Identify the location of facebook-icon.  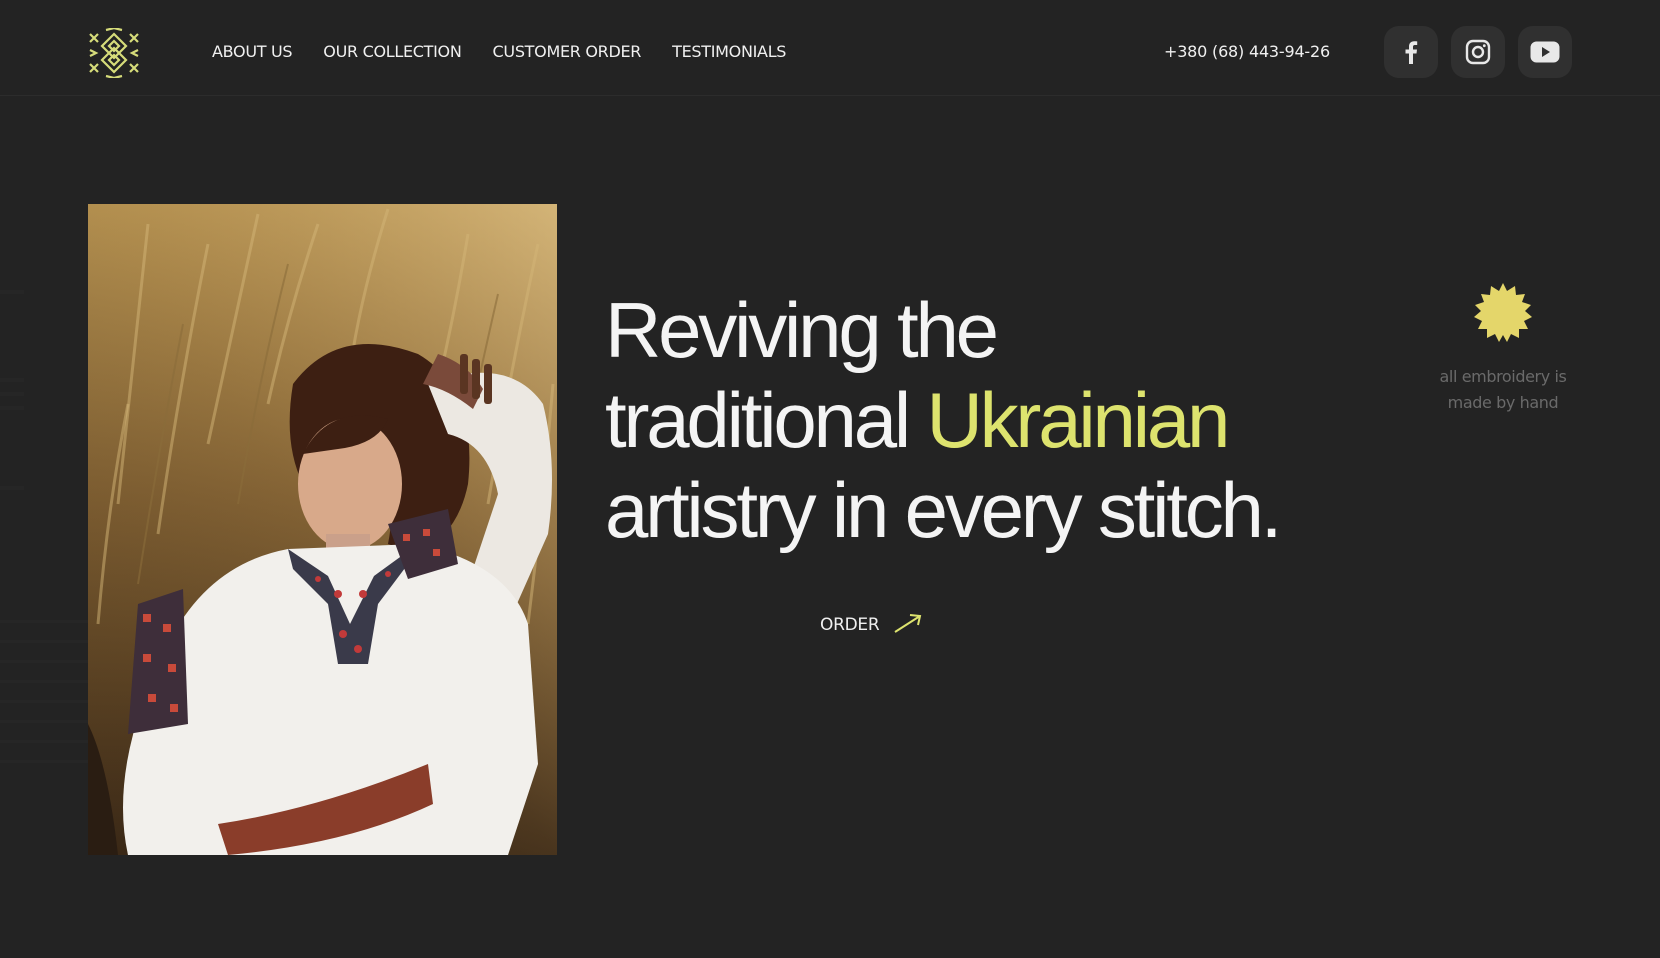
(1411, 52).